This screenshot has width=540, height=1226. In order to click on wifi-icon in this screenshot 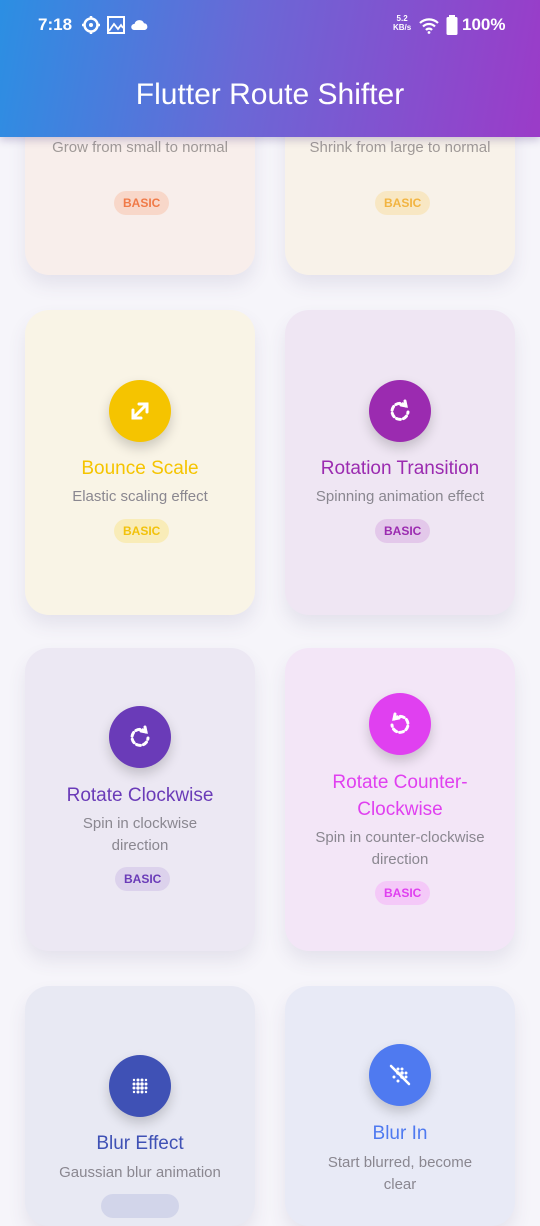, I will do `click(429, 26)`.